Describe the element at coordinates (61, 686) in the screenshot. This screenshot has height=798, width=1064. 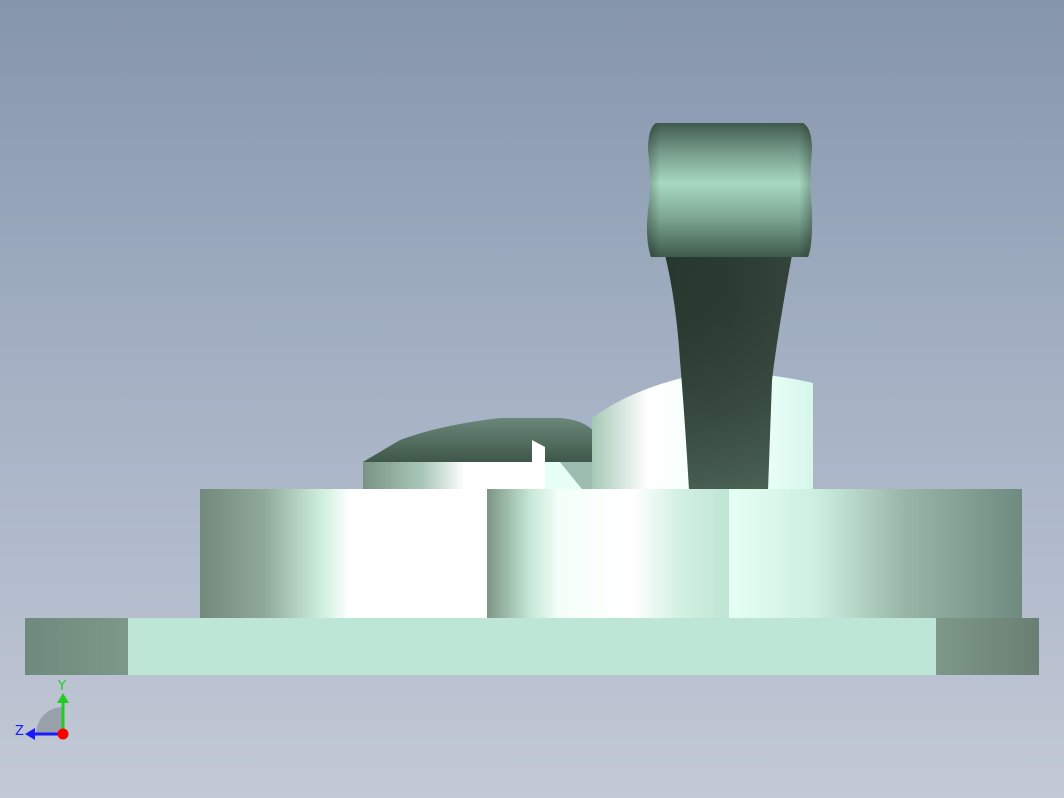
I see `y-axis-label: Y` at that location.